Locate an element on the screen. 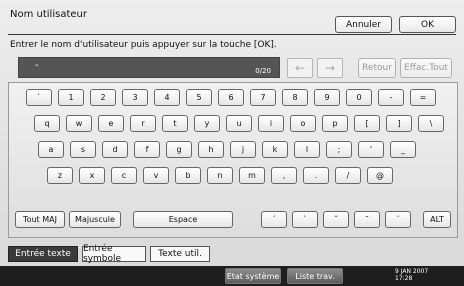  key: d is located at coordinates (115, 149).